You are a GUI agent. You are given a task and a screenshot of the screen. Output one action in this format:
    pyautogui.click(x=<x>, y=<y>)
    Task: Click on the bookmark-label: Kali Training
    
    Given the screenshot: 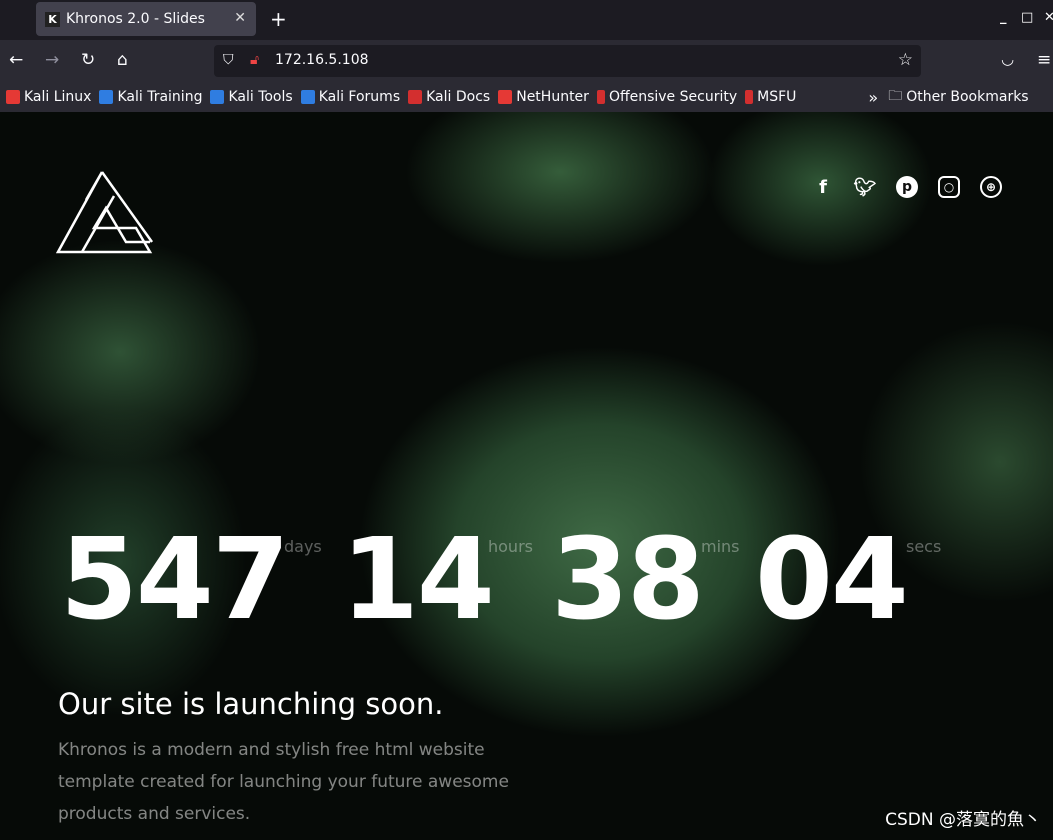 What is the action you would take?
    pyautogui.click(x=160, y=97)
    